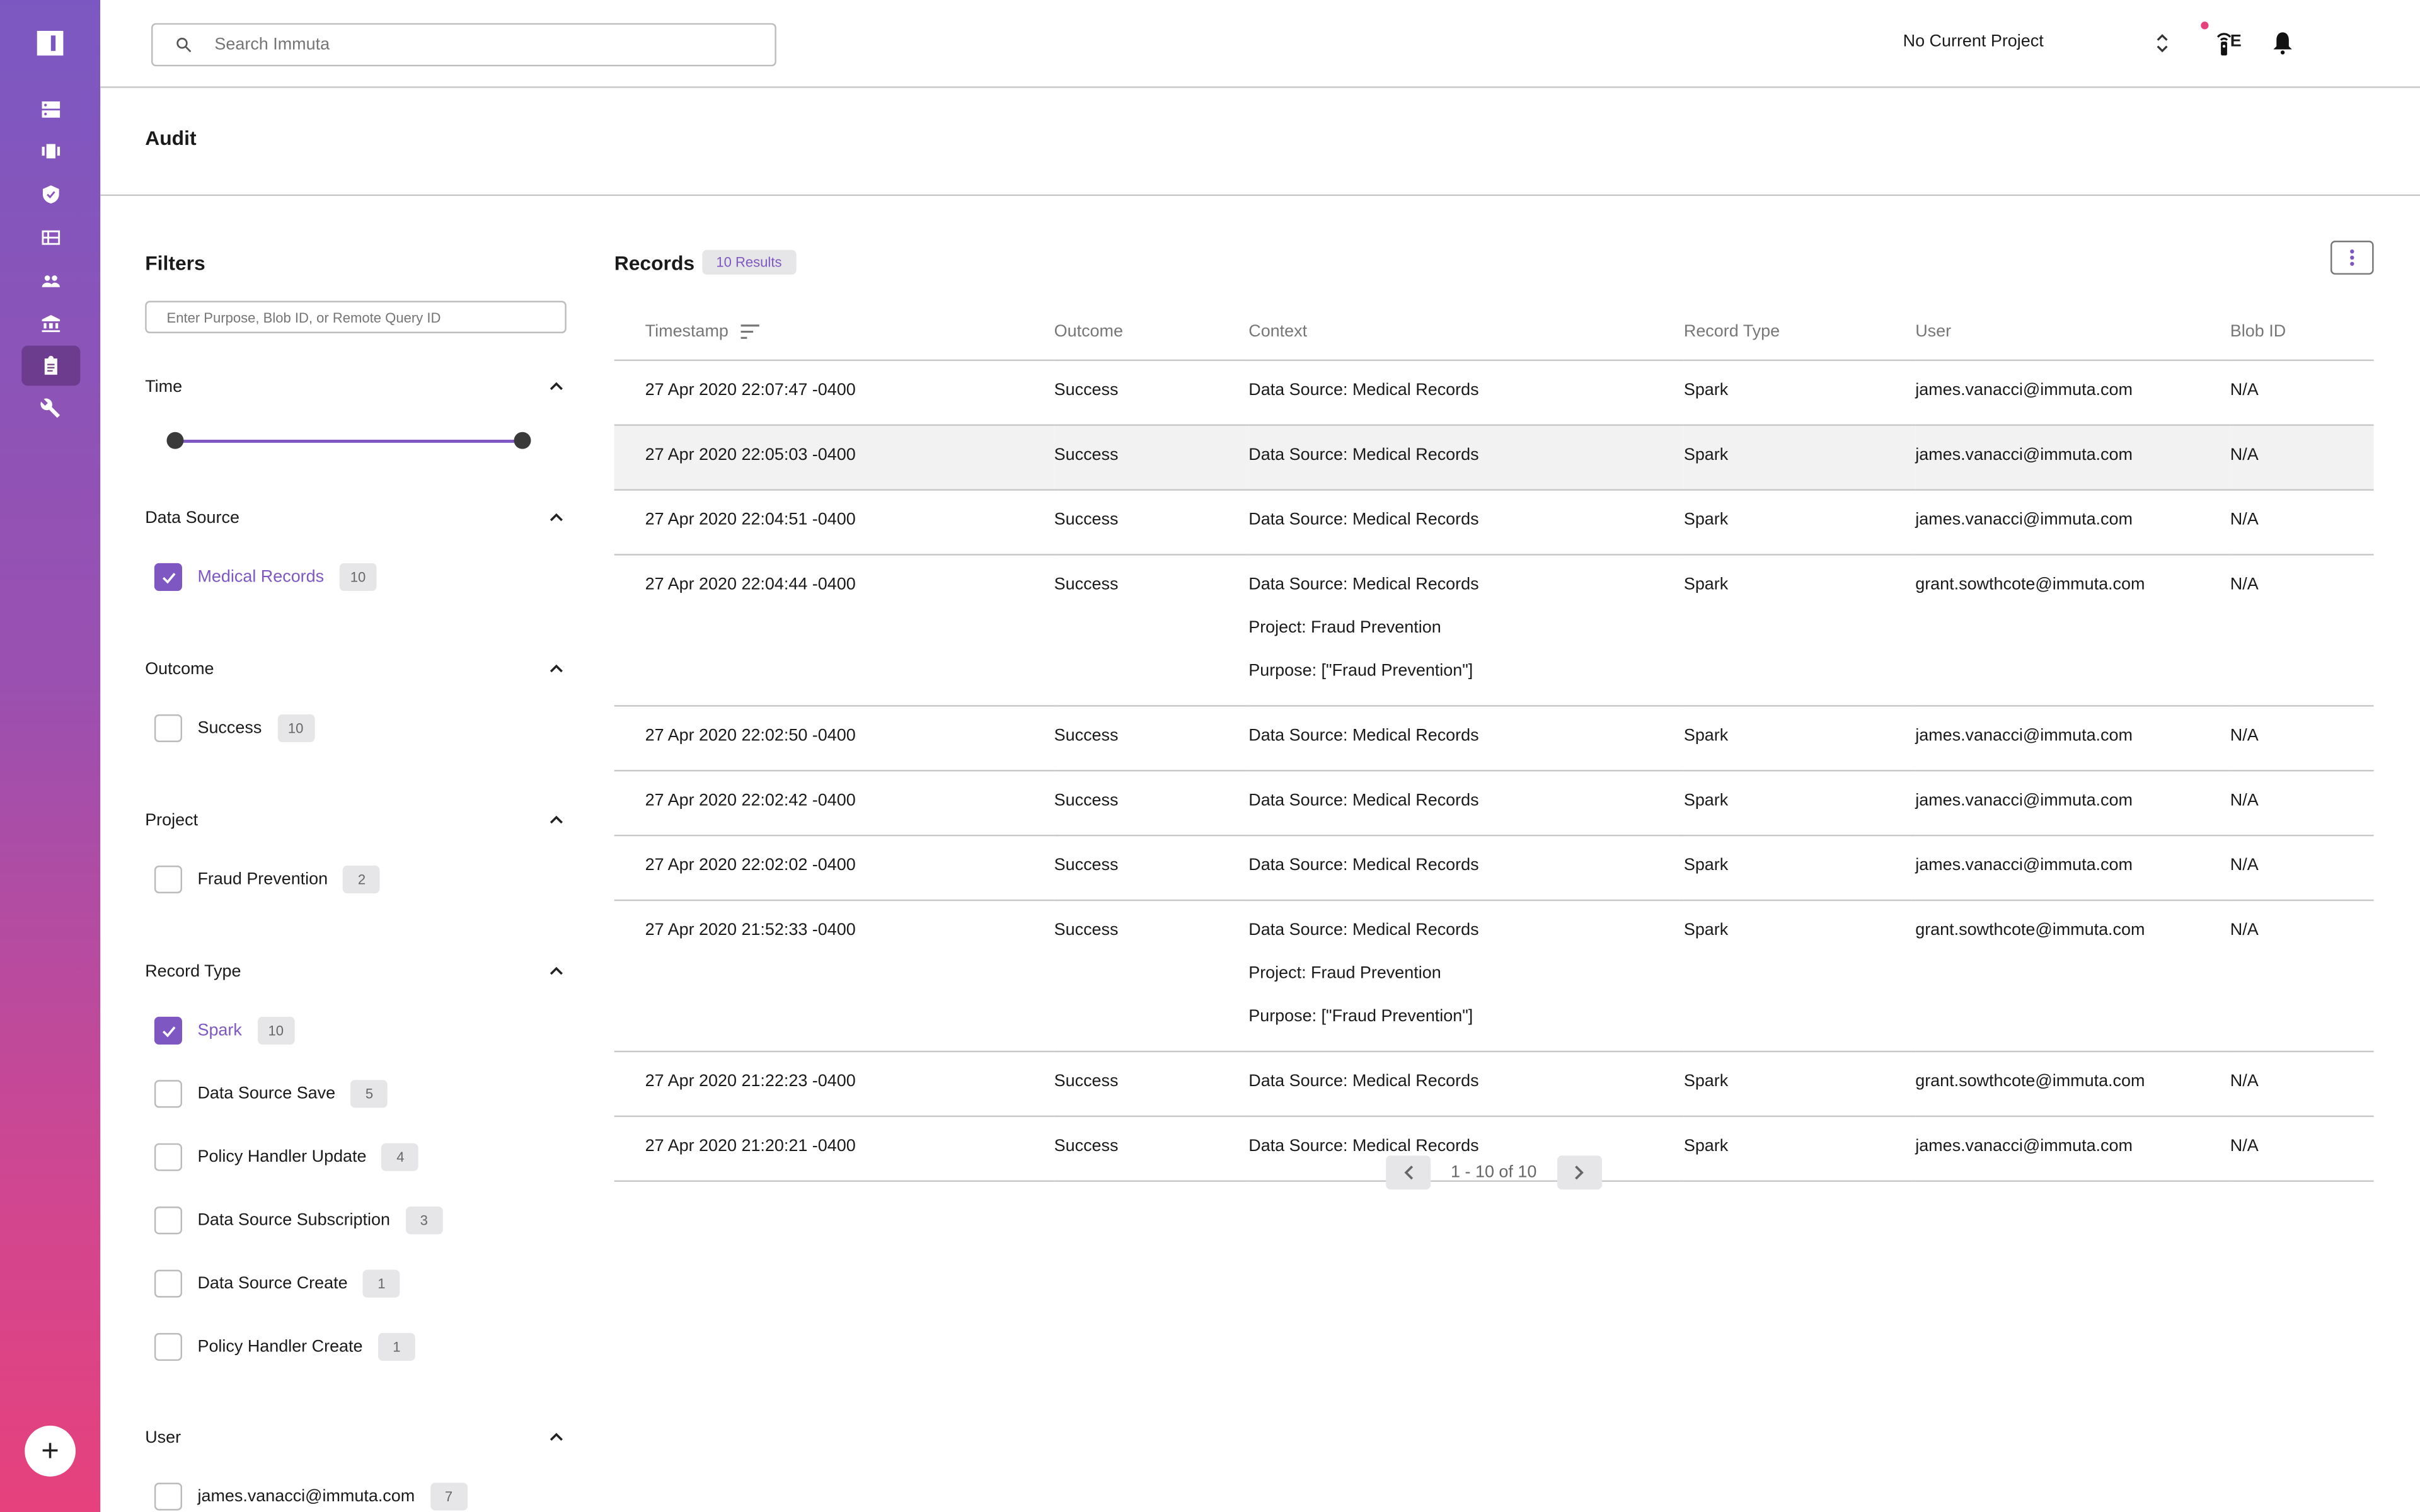 Image resolution: width=2420 pixels, height=1512 pixels. I want to click on create-button: +, so click(50, 1451).